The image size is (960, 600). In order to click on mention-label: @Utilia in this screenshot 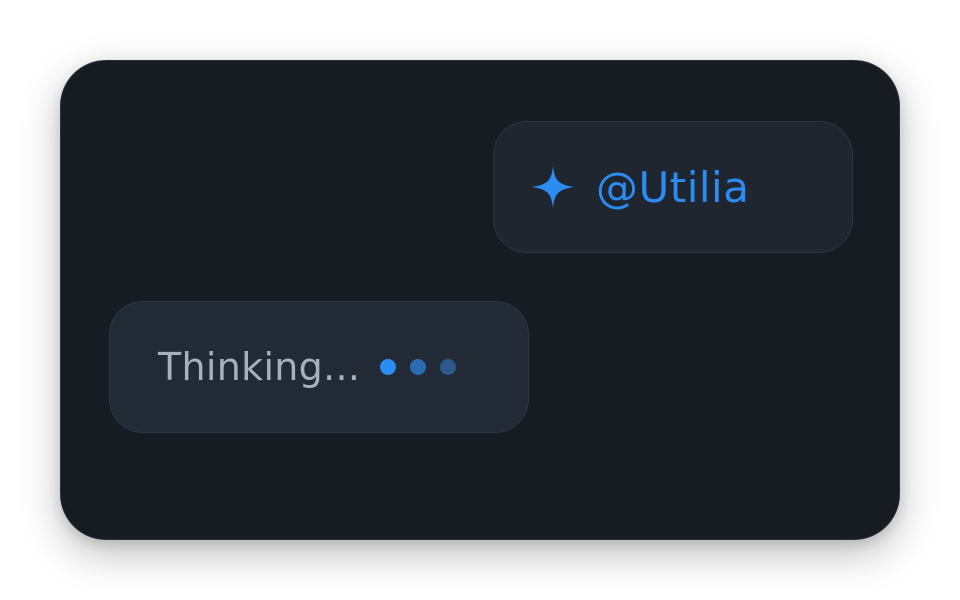, I will do `click(673, 187)`.